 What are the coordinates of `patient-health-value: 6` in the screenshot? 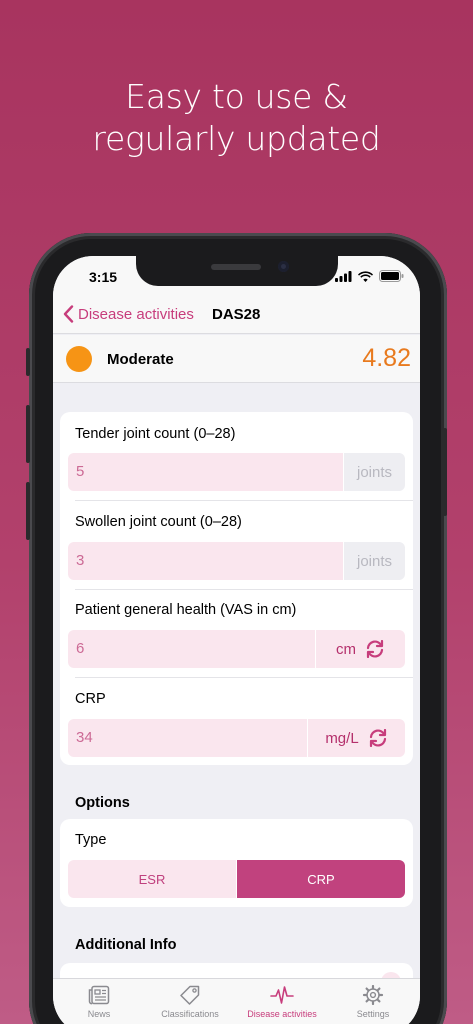 It's located at (80, 648).